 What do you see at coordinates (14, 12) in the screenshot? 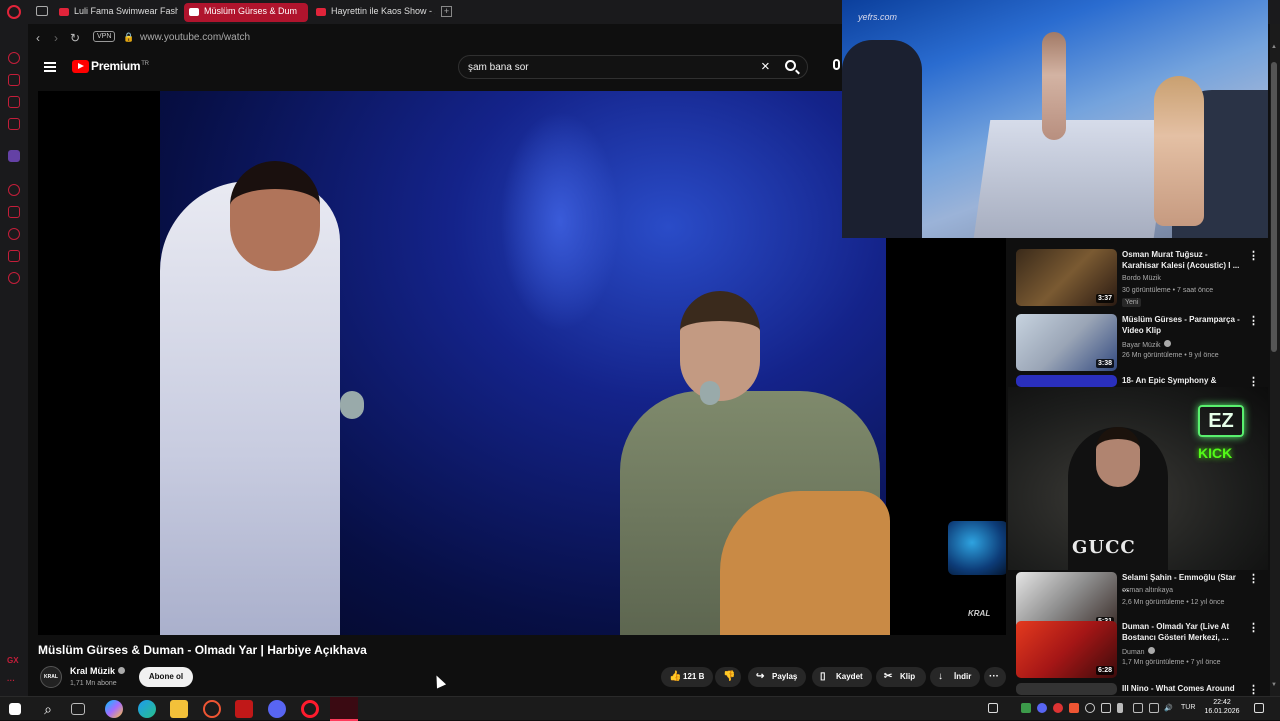
I see `opera-logo-icon` at bounding box center [14, 12].